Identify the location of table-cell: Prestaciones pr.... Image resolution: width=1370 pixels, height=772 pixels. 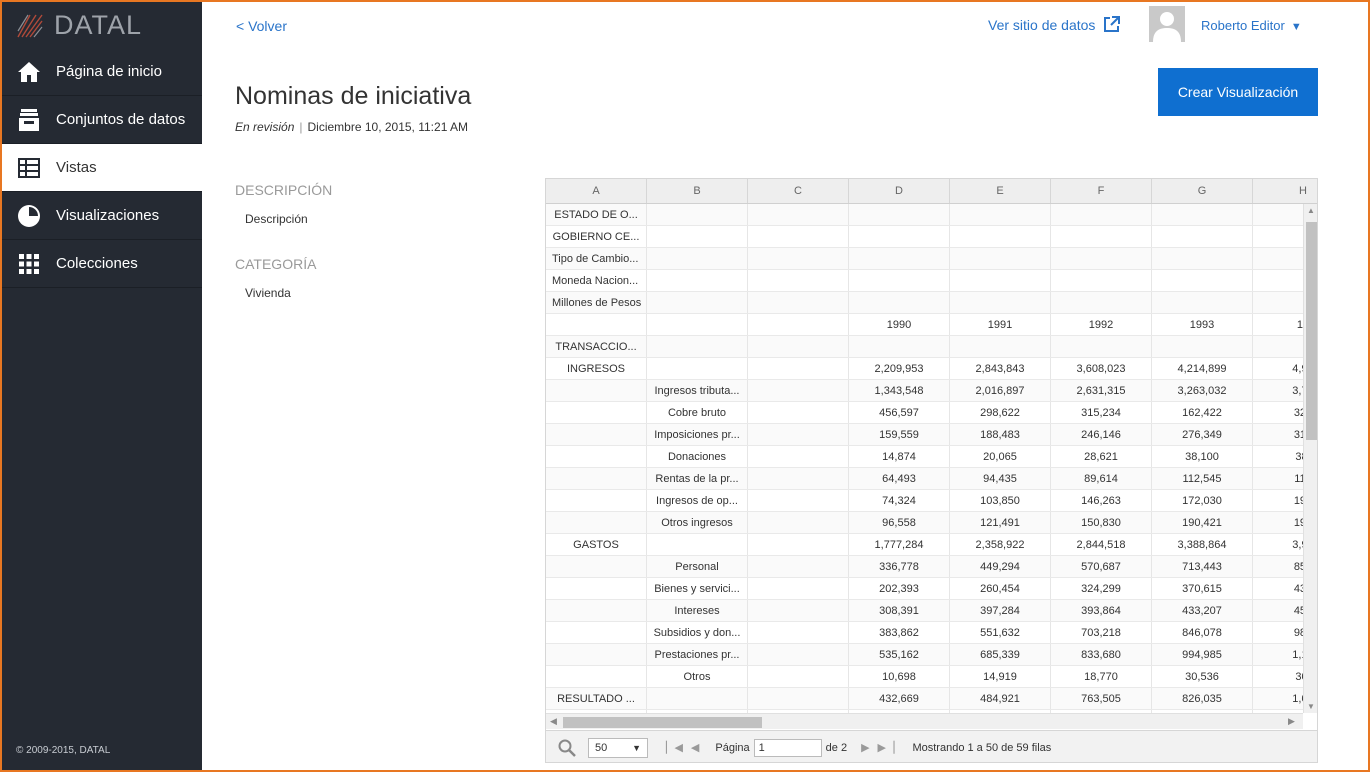
(697, 654).